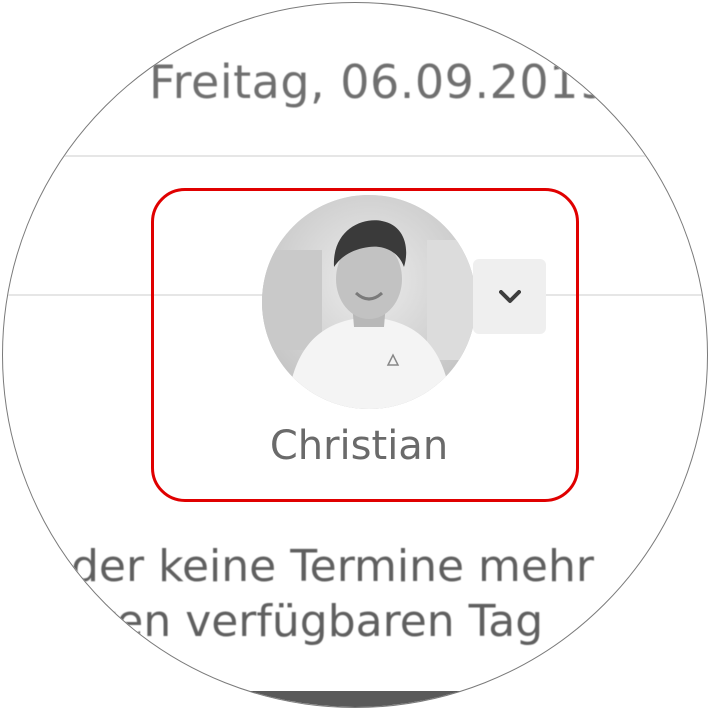 This screenshot has width=712, height=712. Describe the element at coordinates (355, 156) in the screenshot. I see `divider` at that location.